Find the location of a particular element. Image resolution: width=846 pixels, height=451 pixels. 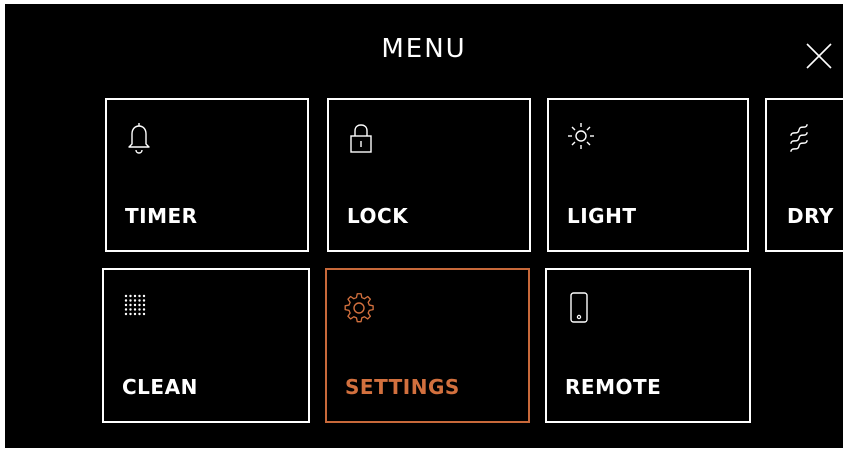

dot-grid-icon is located at coordinates (135, 305).